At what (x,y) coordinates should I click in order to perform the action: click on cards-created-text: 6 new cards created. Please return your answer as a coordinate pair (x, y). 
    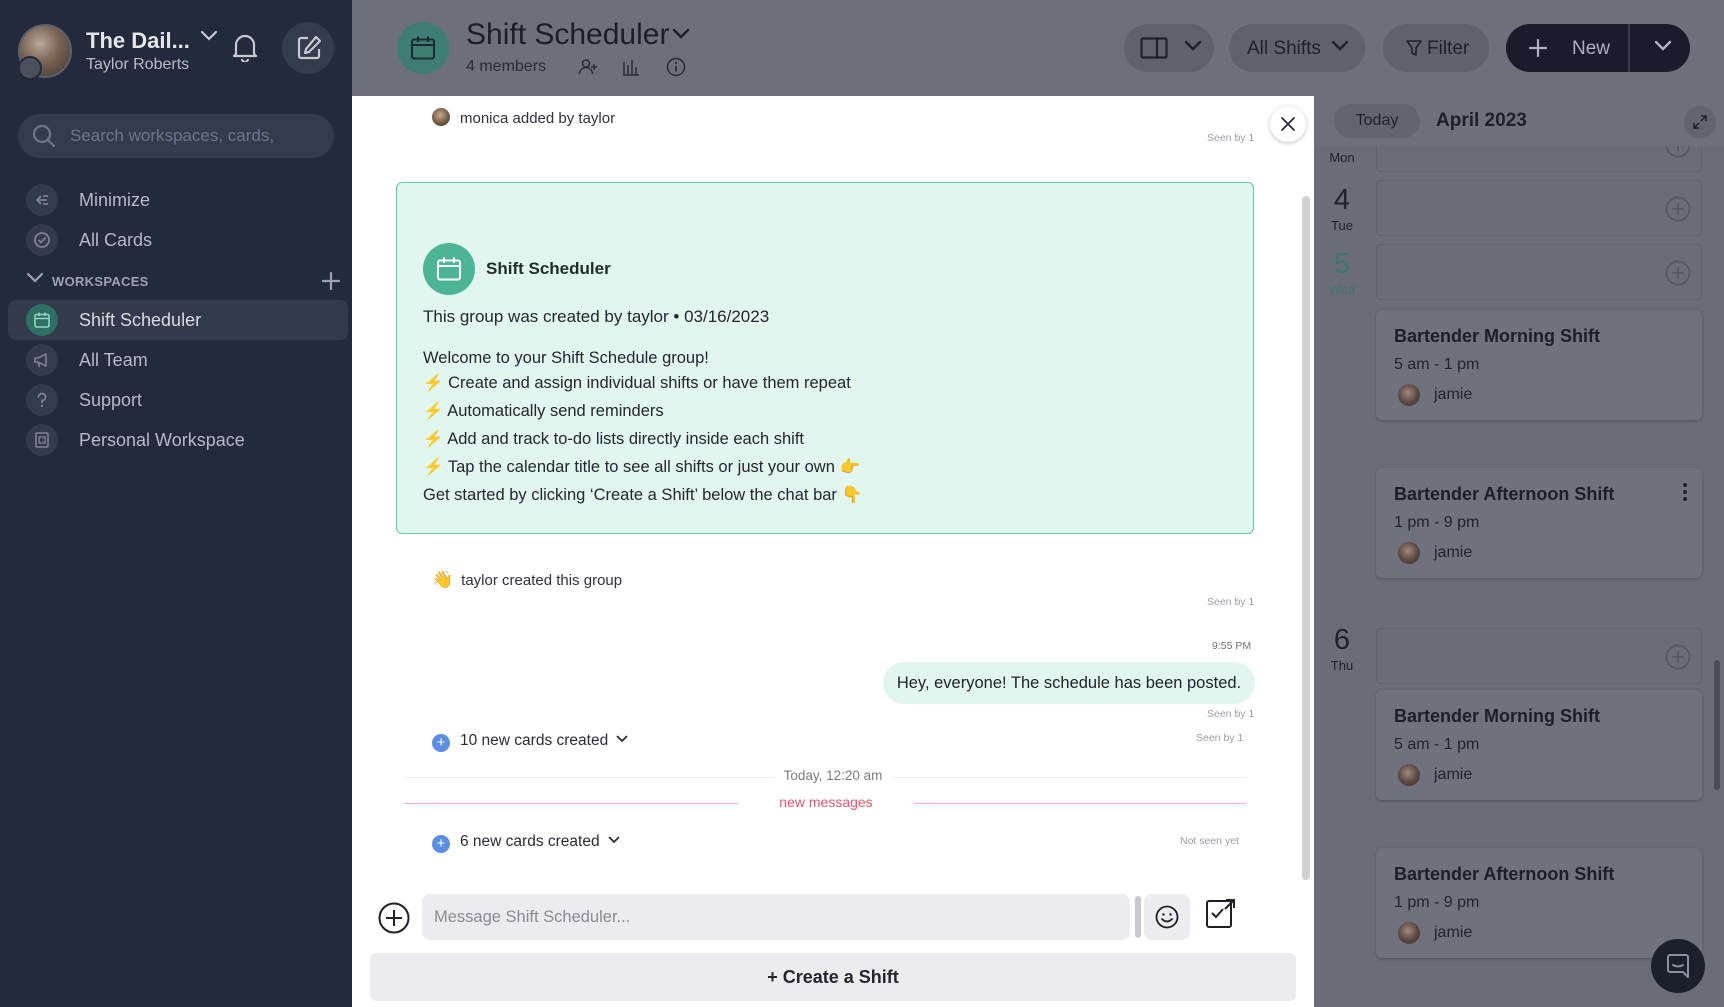
    Looking at the image, I should click on (530, 841).